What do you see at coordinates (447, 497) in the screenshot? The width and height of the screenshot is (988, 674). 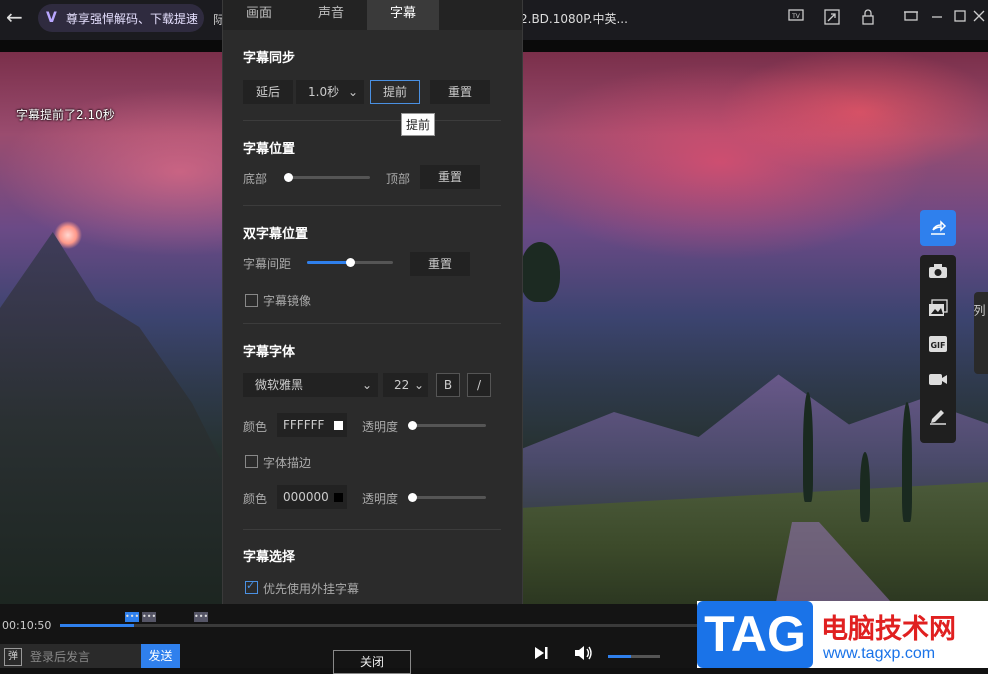 I see `stroke-opacity-slider` at bounding box center [447, 497].